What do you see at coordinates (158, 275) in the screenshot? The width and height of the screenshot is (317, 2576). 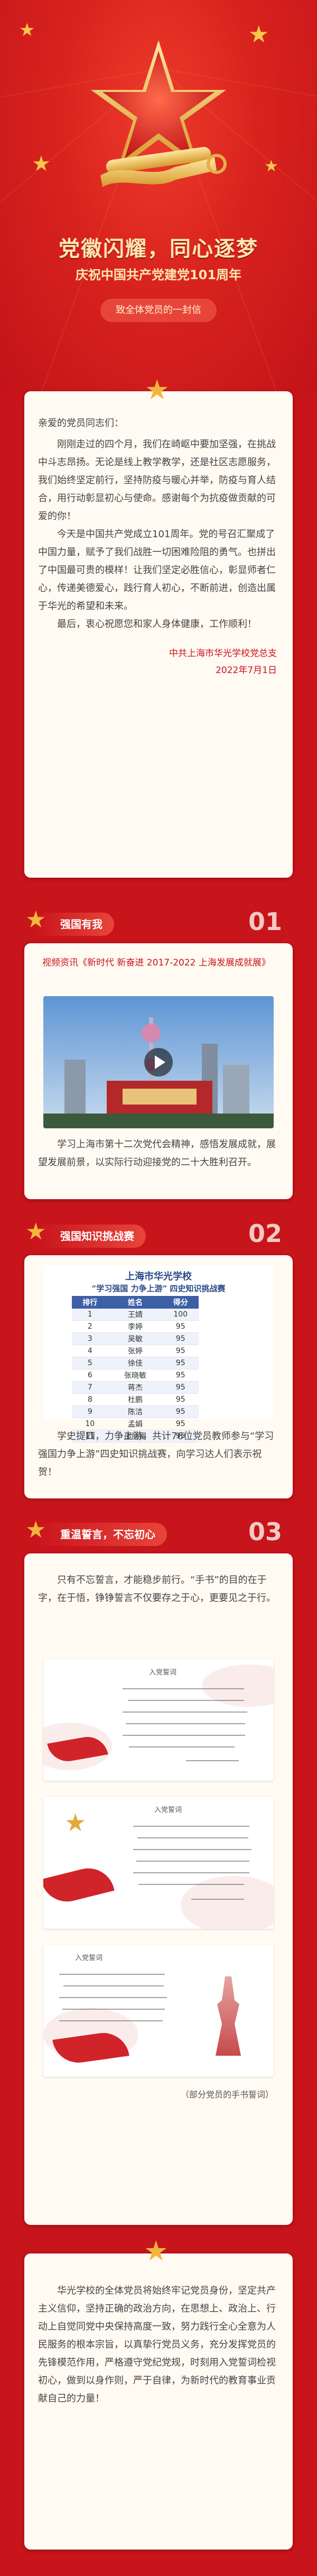 I see `hero-subtitle: 庆祝中国共产党建党101周年` at bounding box center [158, 275].